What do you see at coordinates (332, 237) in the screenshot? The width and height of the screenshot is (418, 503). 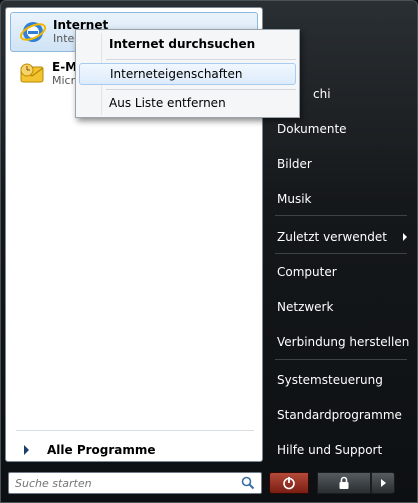 I see `right-item-label: Zuletzt verwendet` at bounding box center [332, 237].